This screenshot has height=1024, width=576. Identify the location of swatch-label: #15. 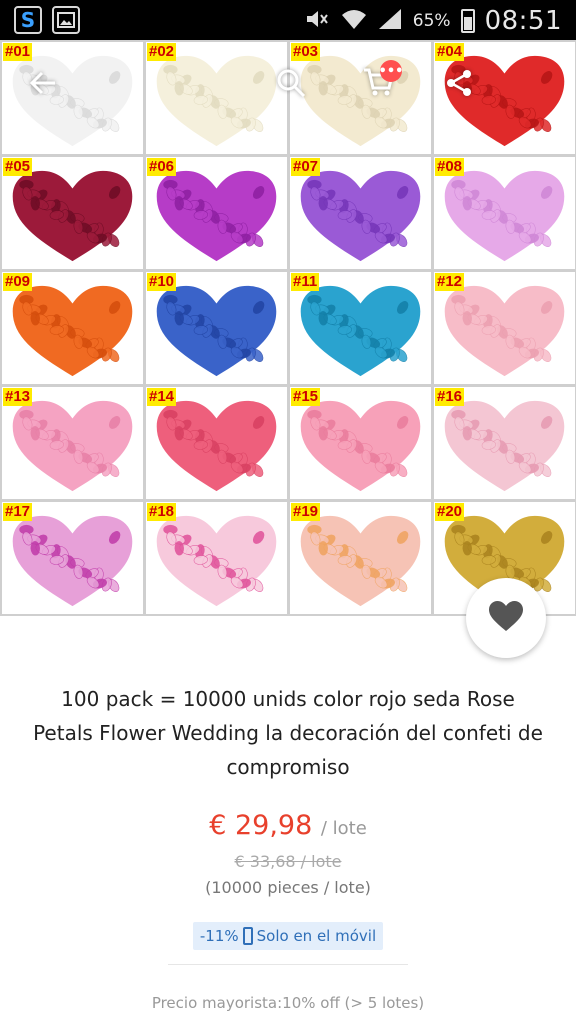
(306, 397).